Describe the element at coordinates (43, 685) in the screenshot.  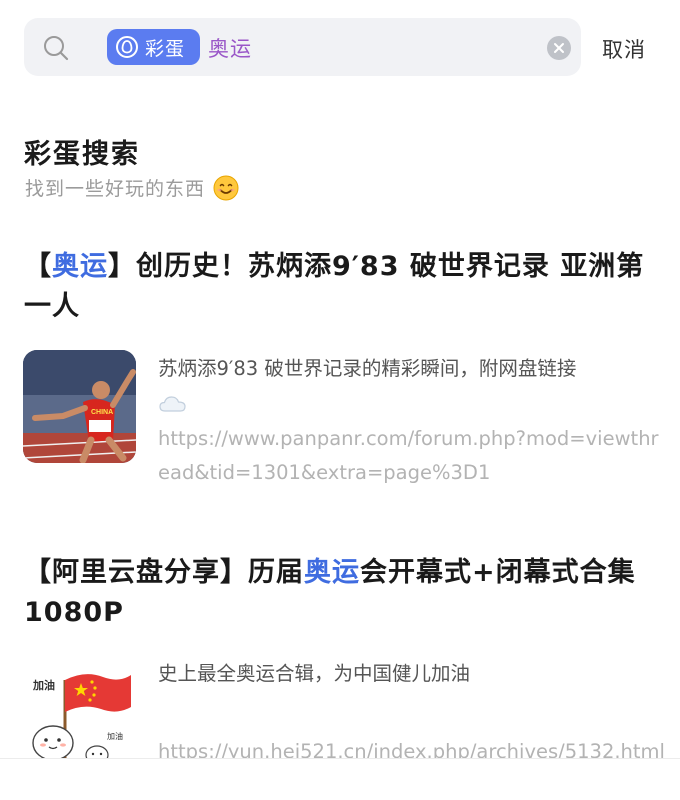
I see `sticker-text-1: 加油` at that location.